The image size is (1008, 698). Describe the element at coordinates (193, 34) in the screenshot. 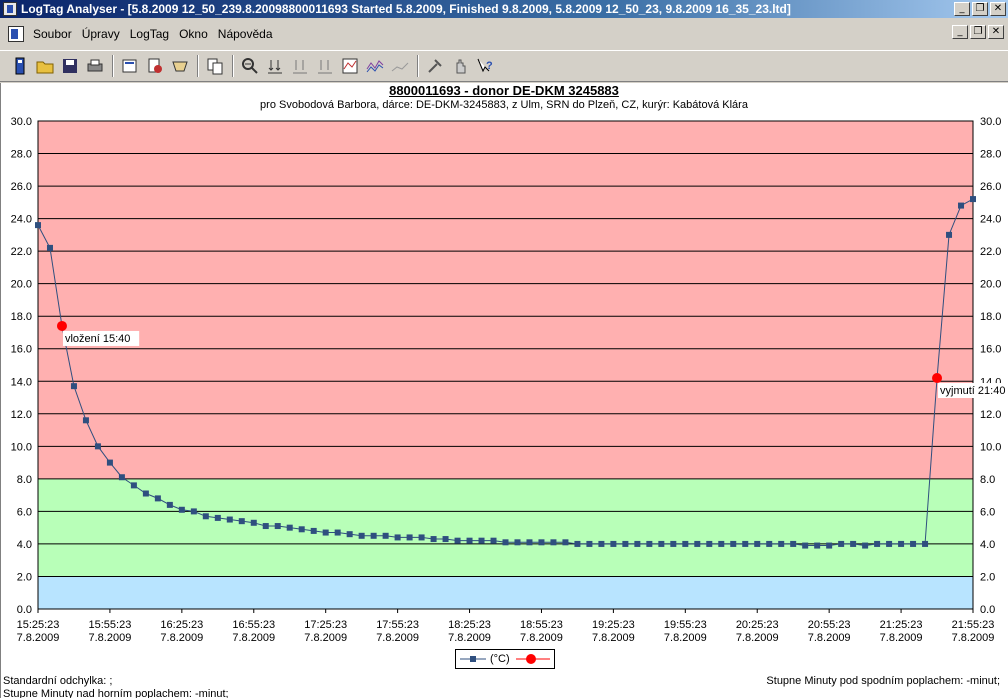

I see `menu-okno: Okno` at that location.